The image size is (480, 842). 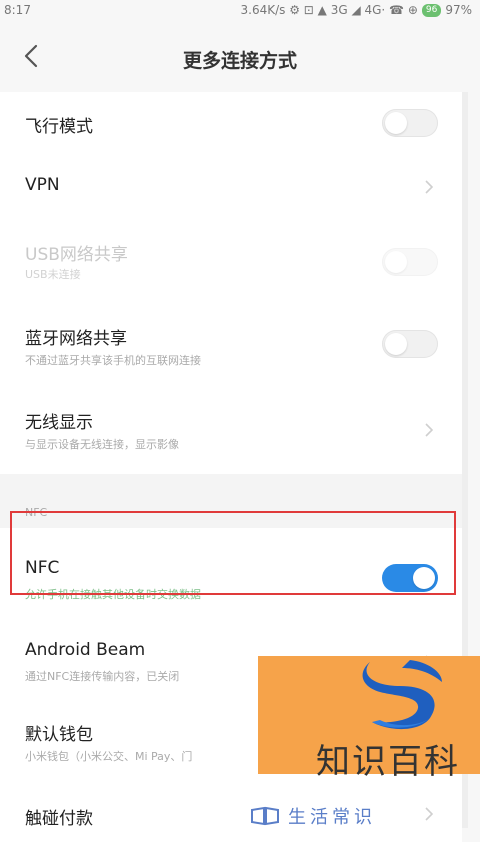 What do you see at coordinates (239, 61) in the screenshot?
I see `page-title: 更多连接方式` at bounding box center [239, 61].